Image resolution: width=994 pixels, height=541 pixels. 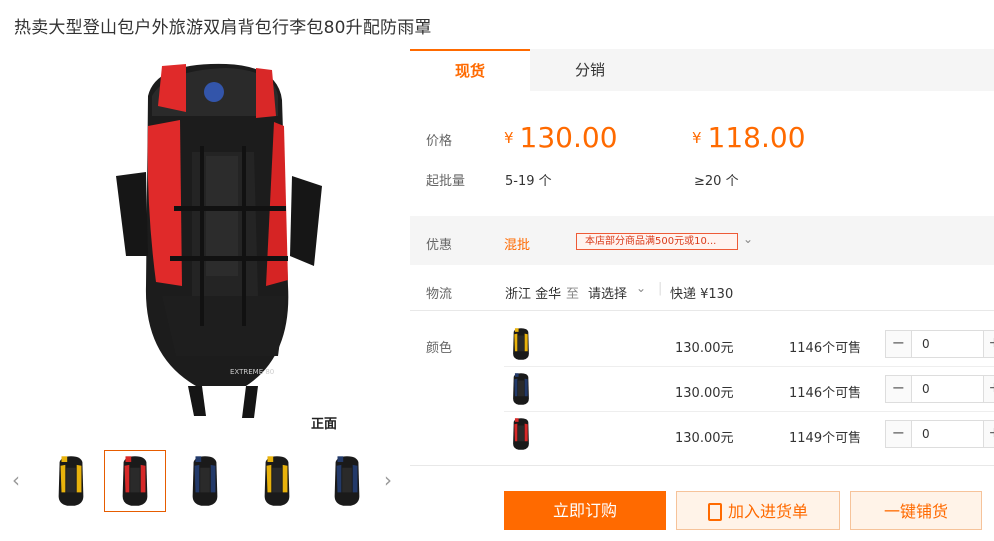 What do you see at coordinates (517, 245) in the screenshot?
I see `promo-type: 混批` at bounding box center [517, 245].